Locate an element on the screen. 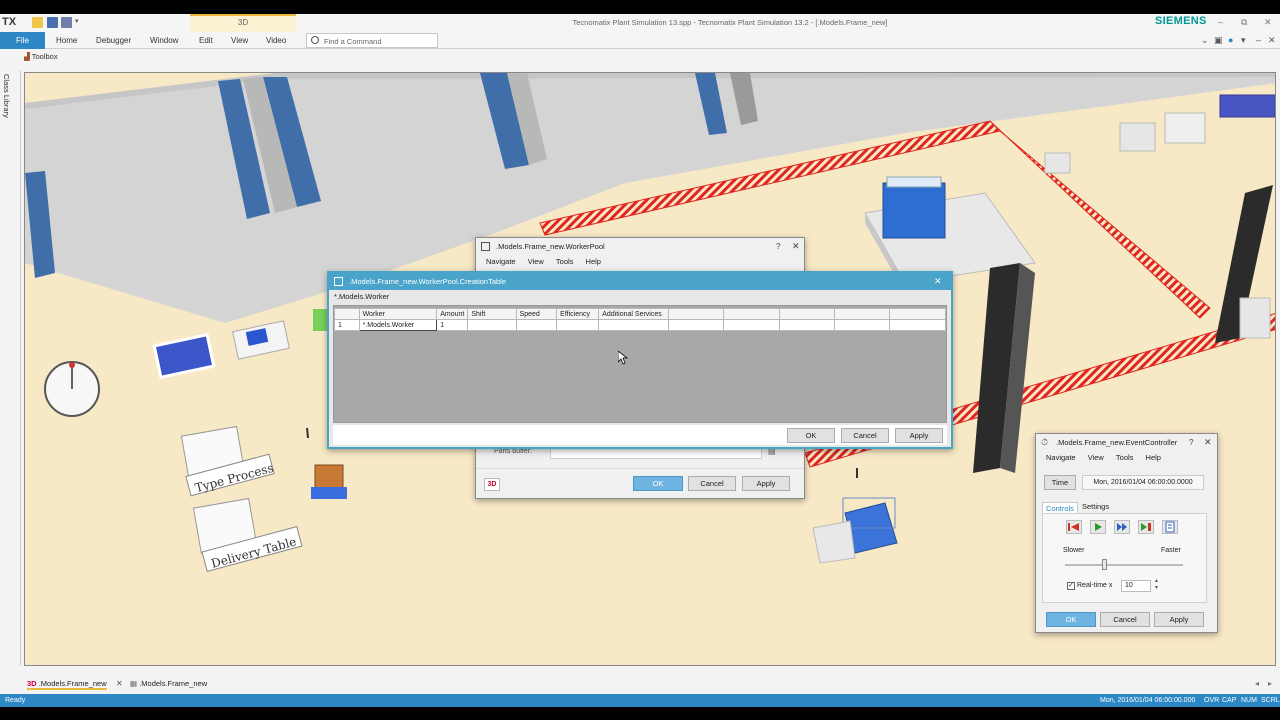 This screenshot has height=720, width=1280. speed-slider-track is located at coordinates (1124, 565).